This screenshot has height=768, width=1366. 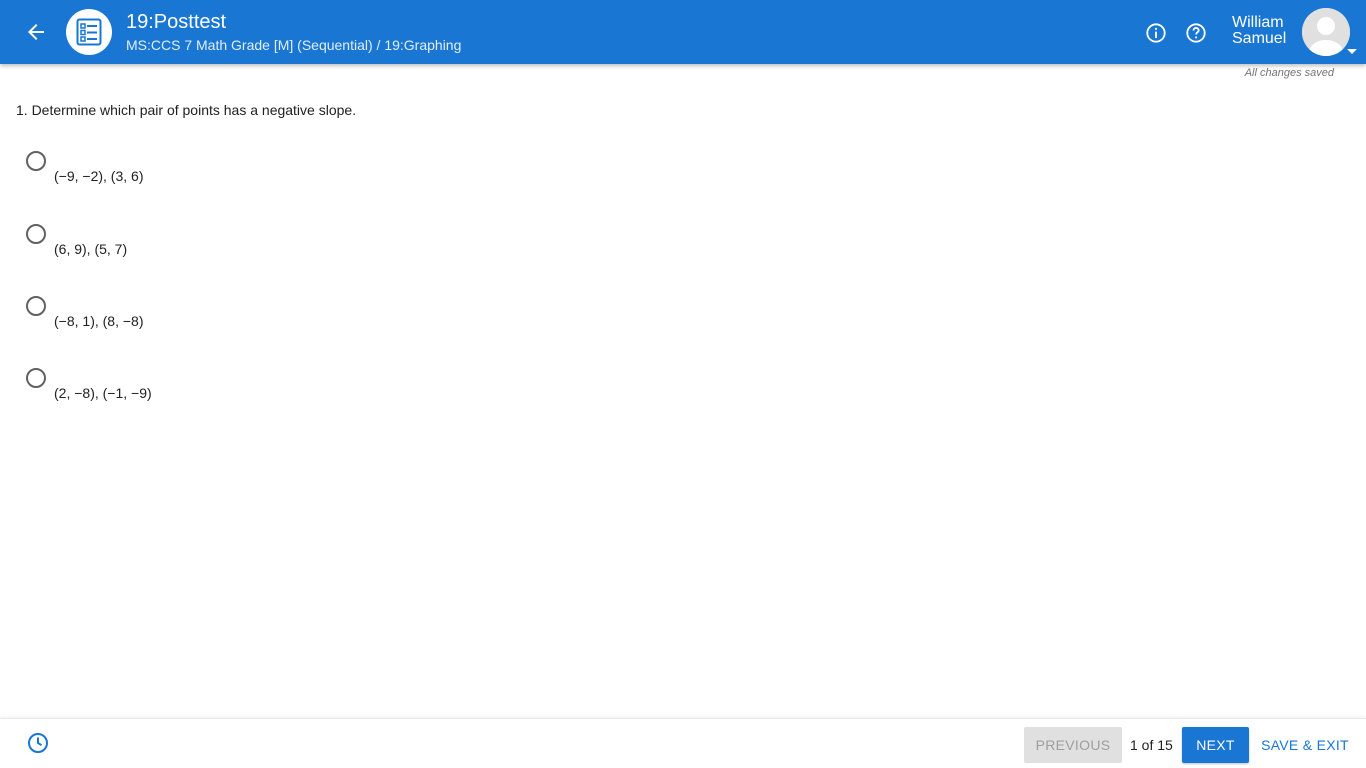 What do you see at coordinates (1151, 745) in the screenshot?
I see `page-counter: 1 of 15` at bounding box center [1151, 745].